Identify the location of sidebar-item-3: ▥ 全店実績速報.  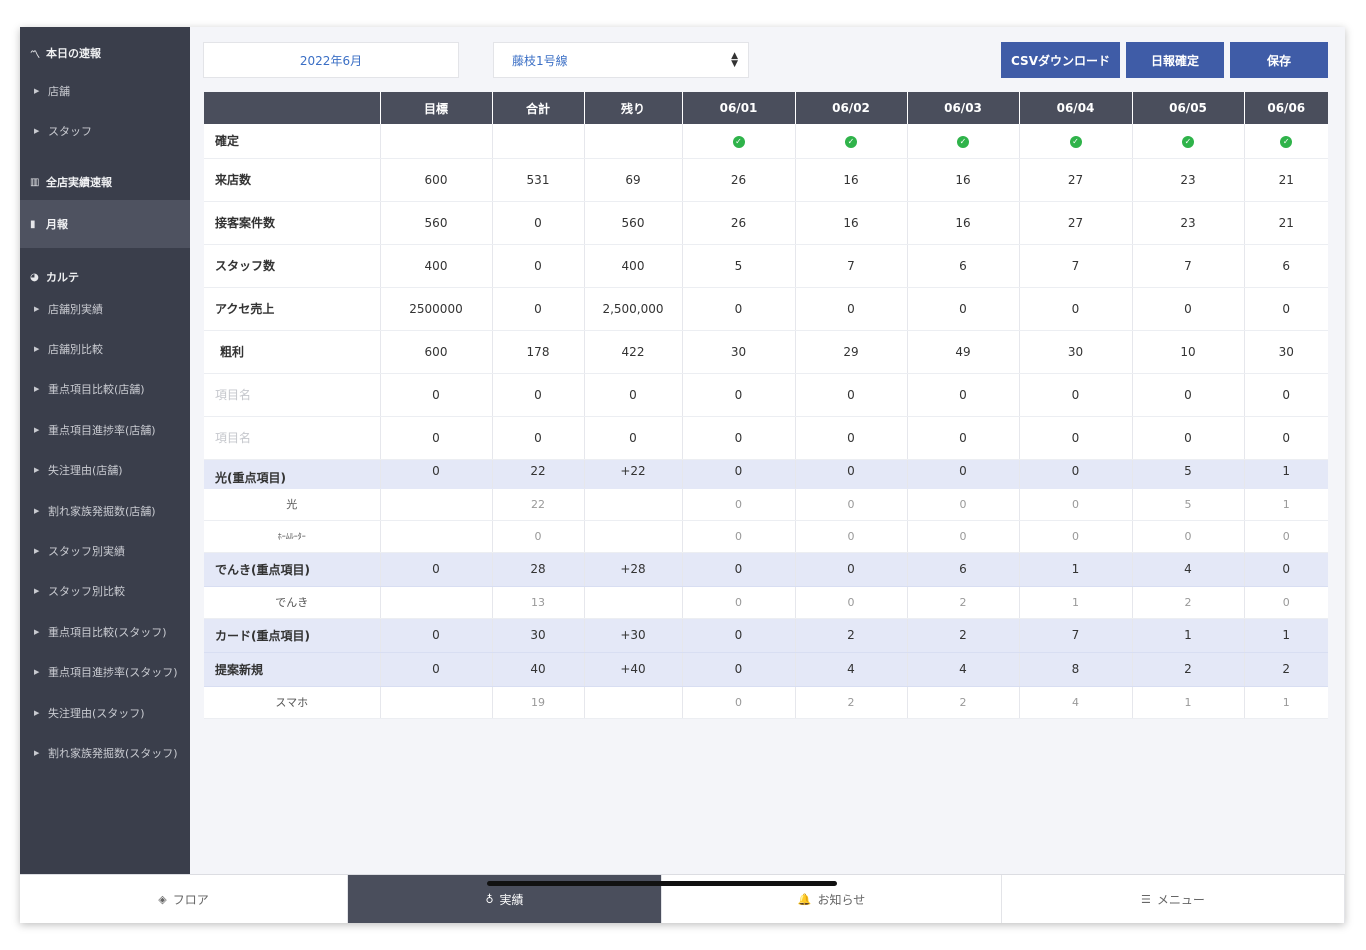
(105, 182).